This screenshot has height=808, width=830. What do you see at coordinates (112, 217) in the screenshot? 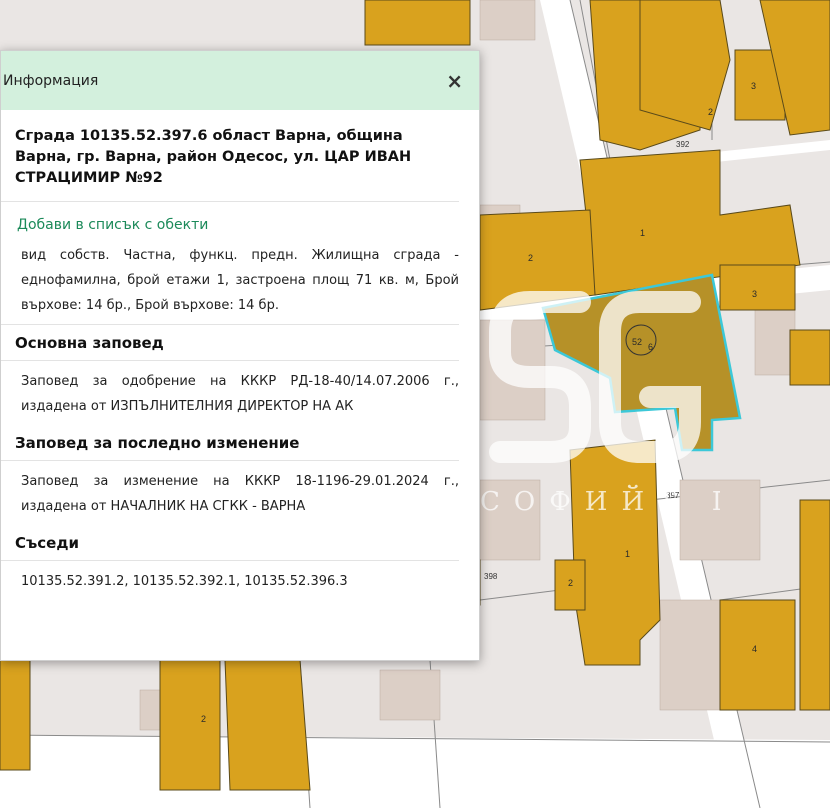
I see `add-to-list-link: Добави в списък с обекти` at bounding box center [112, 217].